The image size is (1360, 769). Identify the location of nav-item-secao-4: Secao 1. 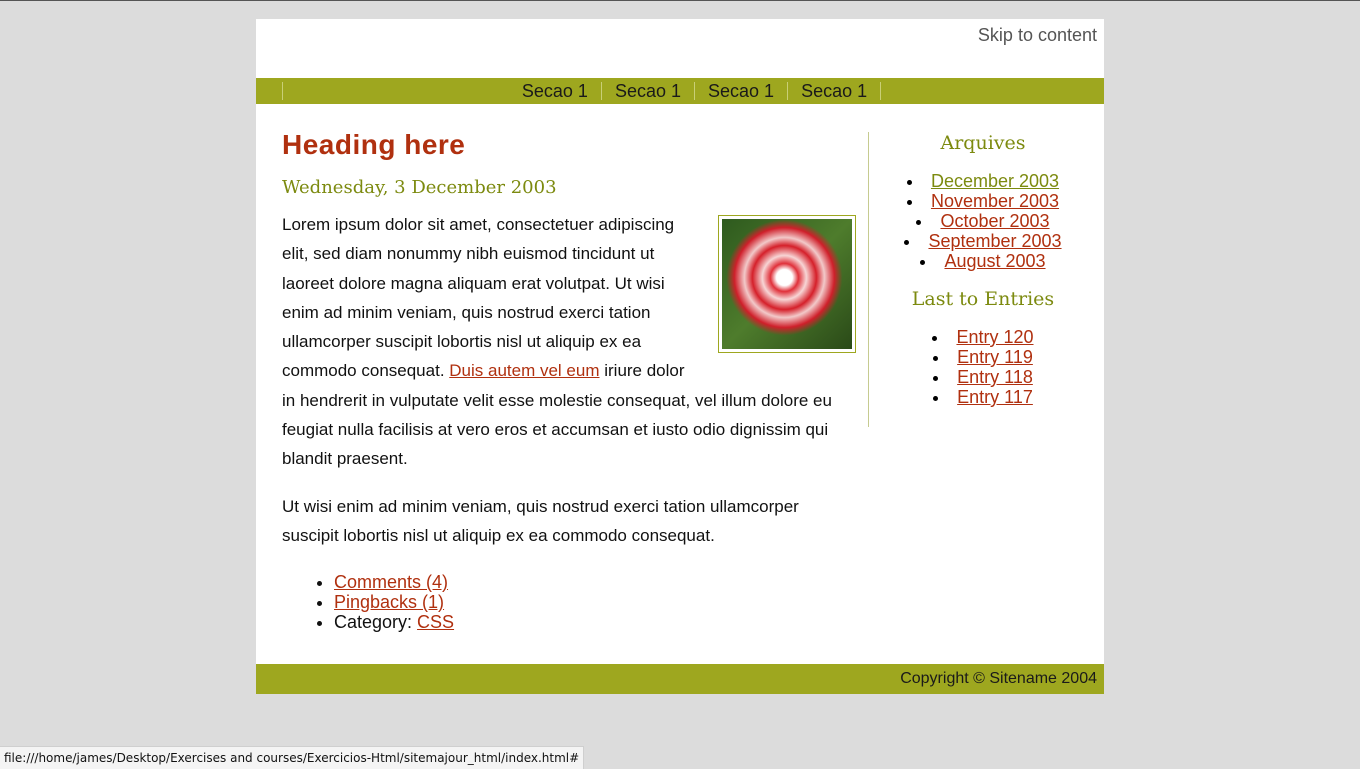
(835, 91).